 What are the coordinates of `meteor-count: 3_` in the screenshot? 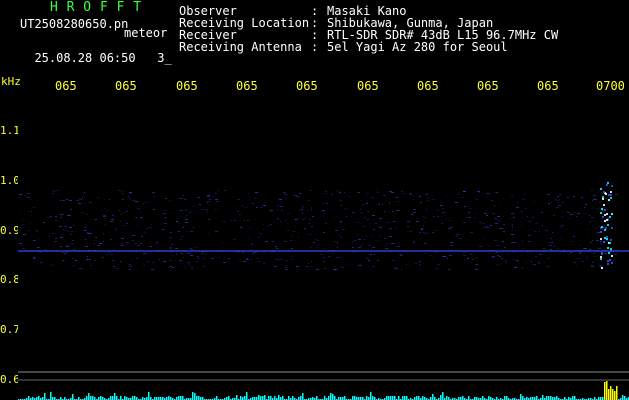 It's located at (164, 58).